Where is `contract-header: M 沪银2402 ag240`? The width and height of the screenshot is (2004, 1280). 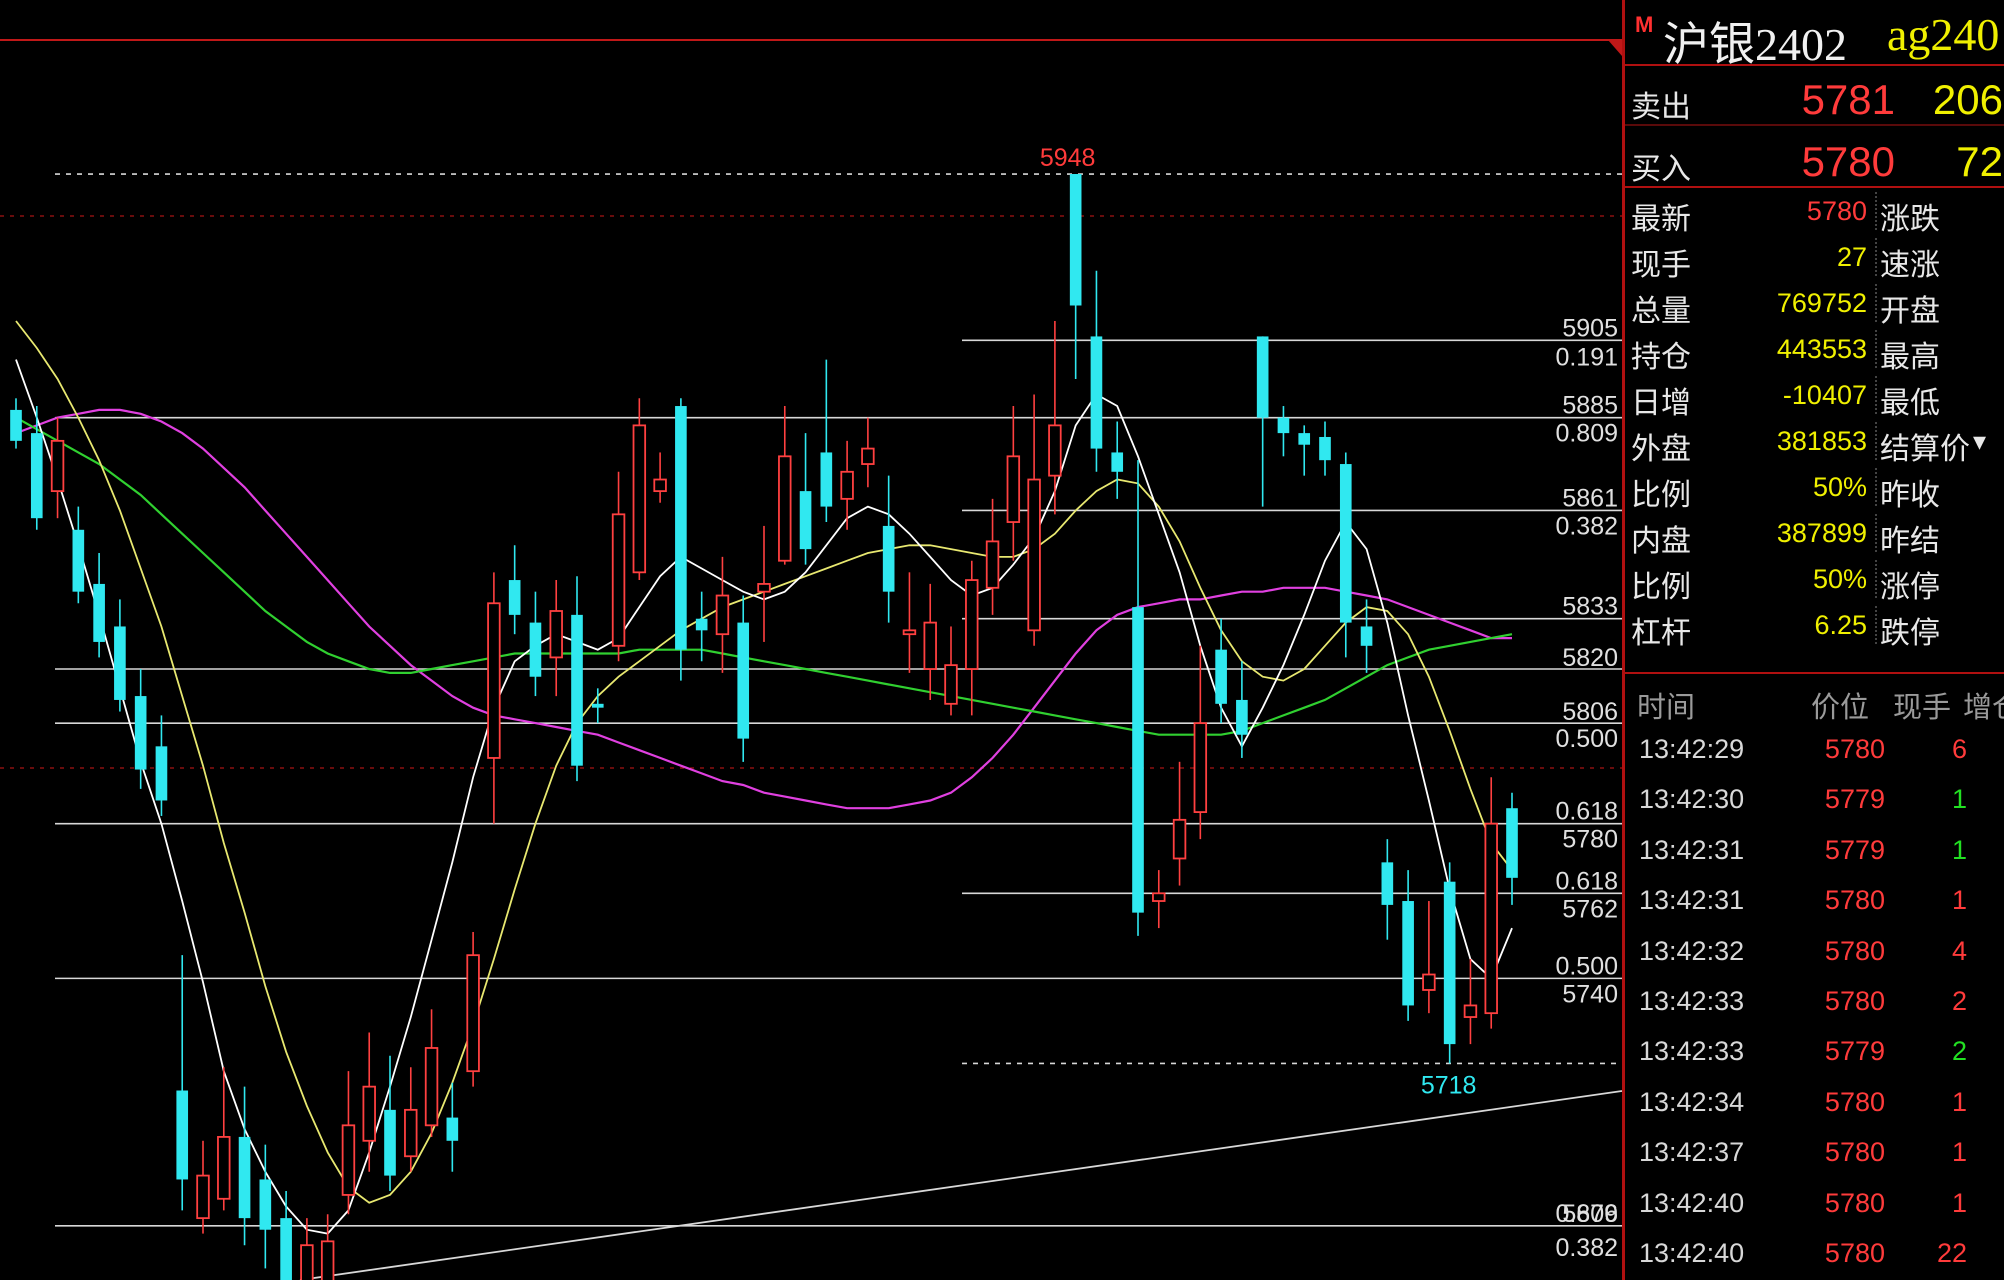 contract-header: M 沪银2402 ag240 is located at coordinates (1814, 35).